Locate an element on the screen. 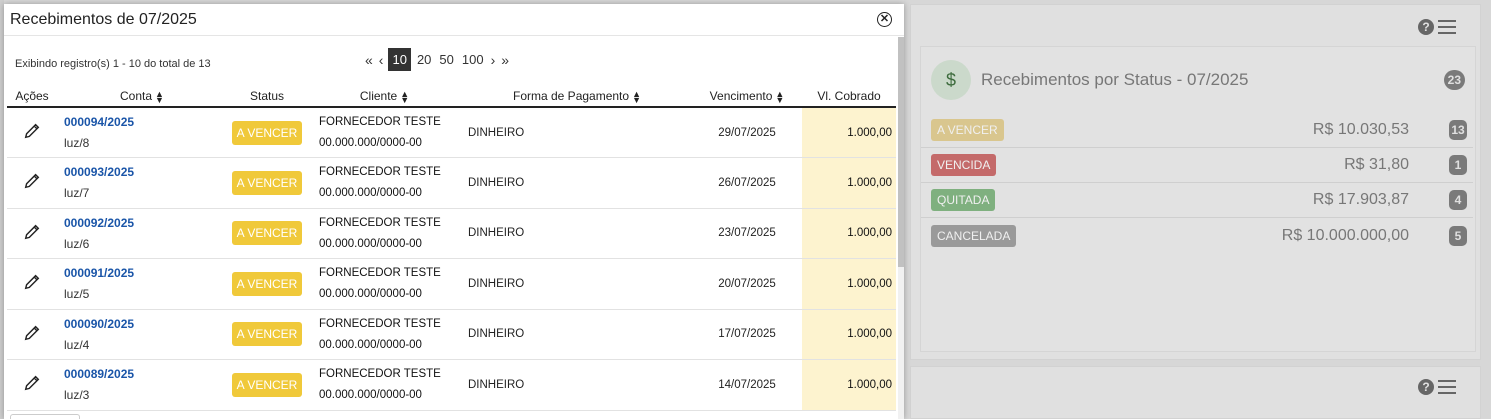 The height and width of the screenshot is (419, 1491). conta-ref: luz/6 is located at coordinates (77, 243).